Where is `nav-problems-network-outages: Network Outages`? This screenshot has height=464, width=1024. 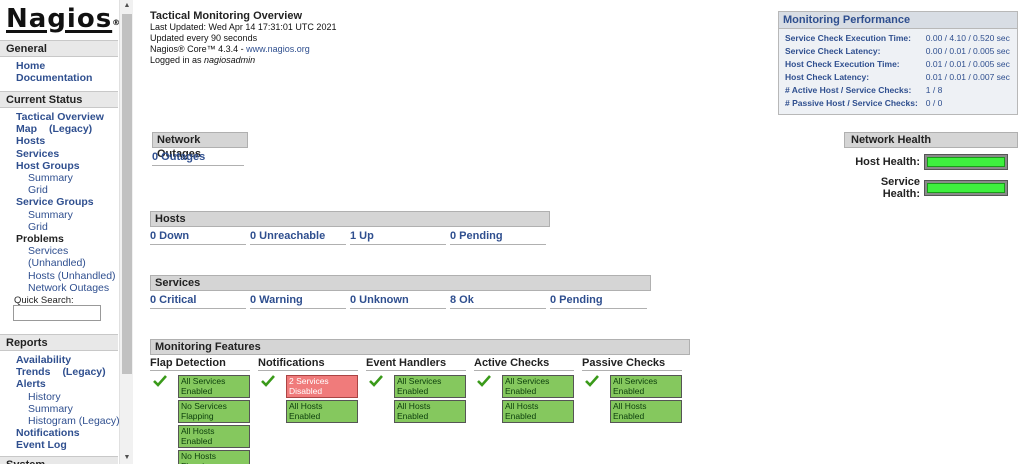
nav-problems-network-outages: Network Outages is located at coordinates (59, 288).